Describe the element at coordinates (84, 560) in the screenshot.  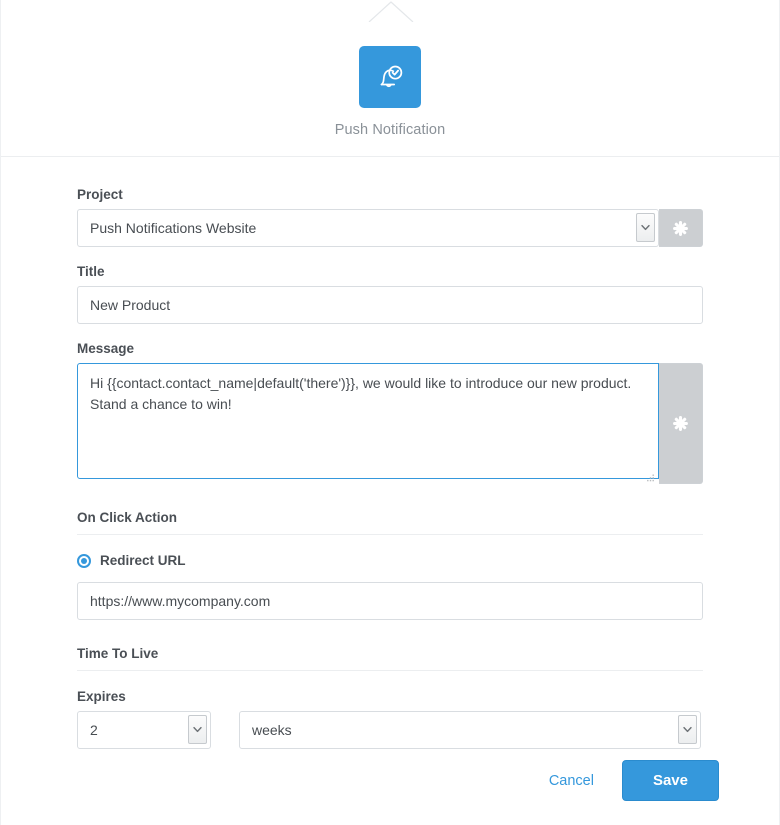
I see `redirect-url-radio` at that location.